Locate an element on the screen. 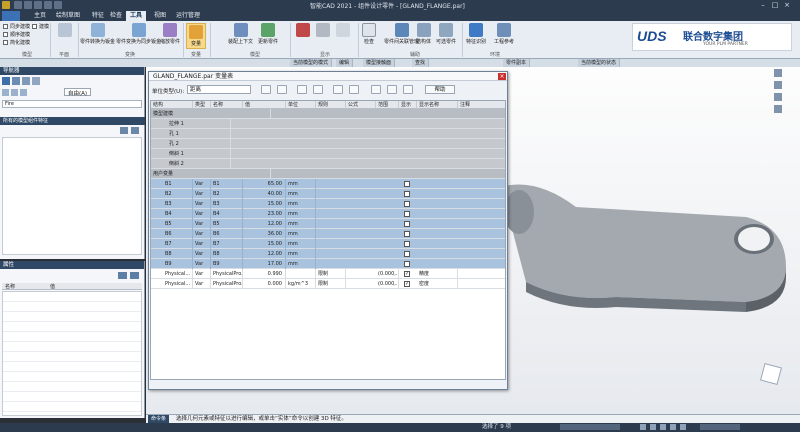  app-logo-icon is located at coordinates (6, 5).